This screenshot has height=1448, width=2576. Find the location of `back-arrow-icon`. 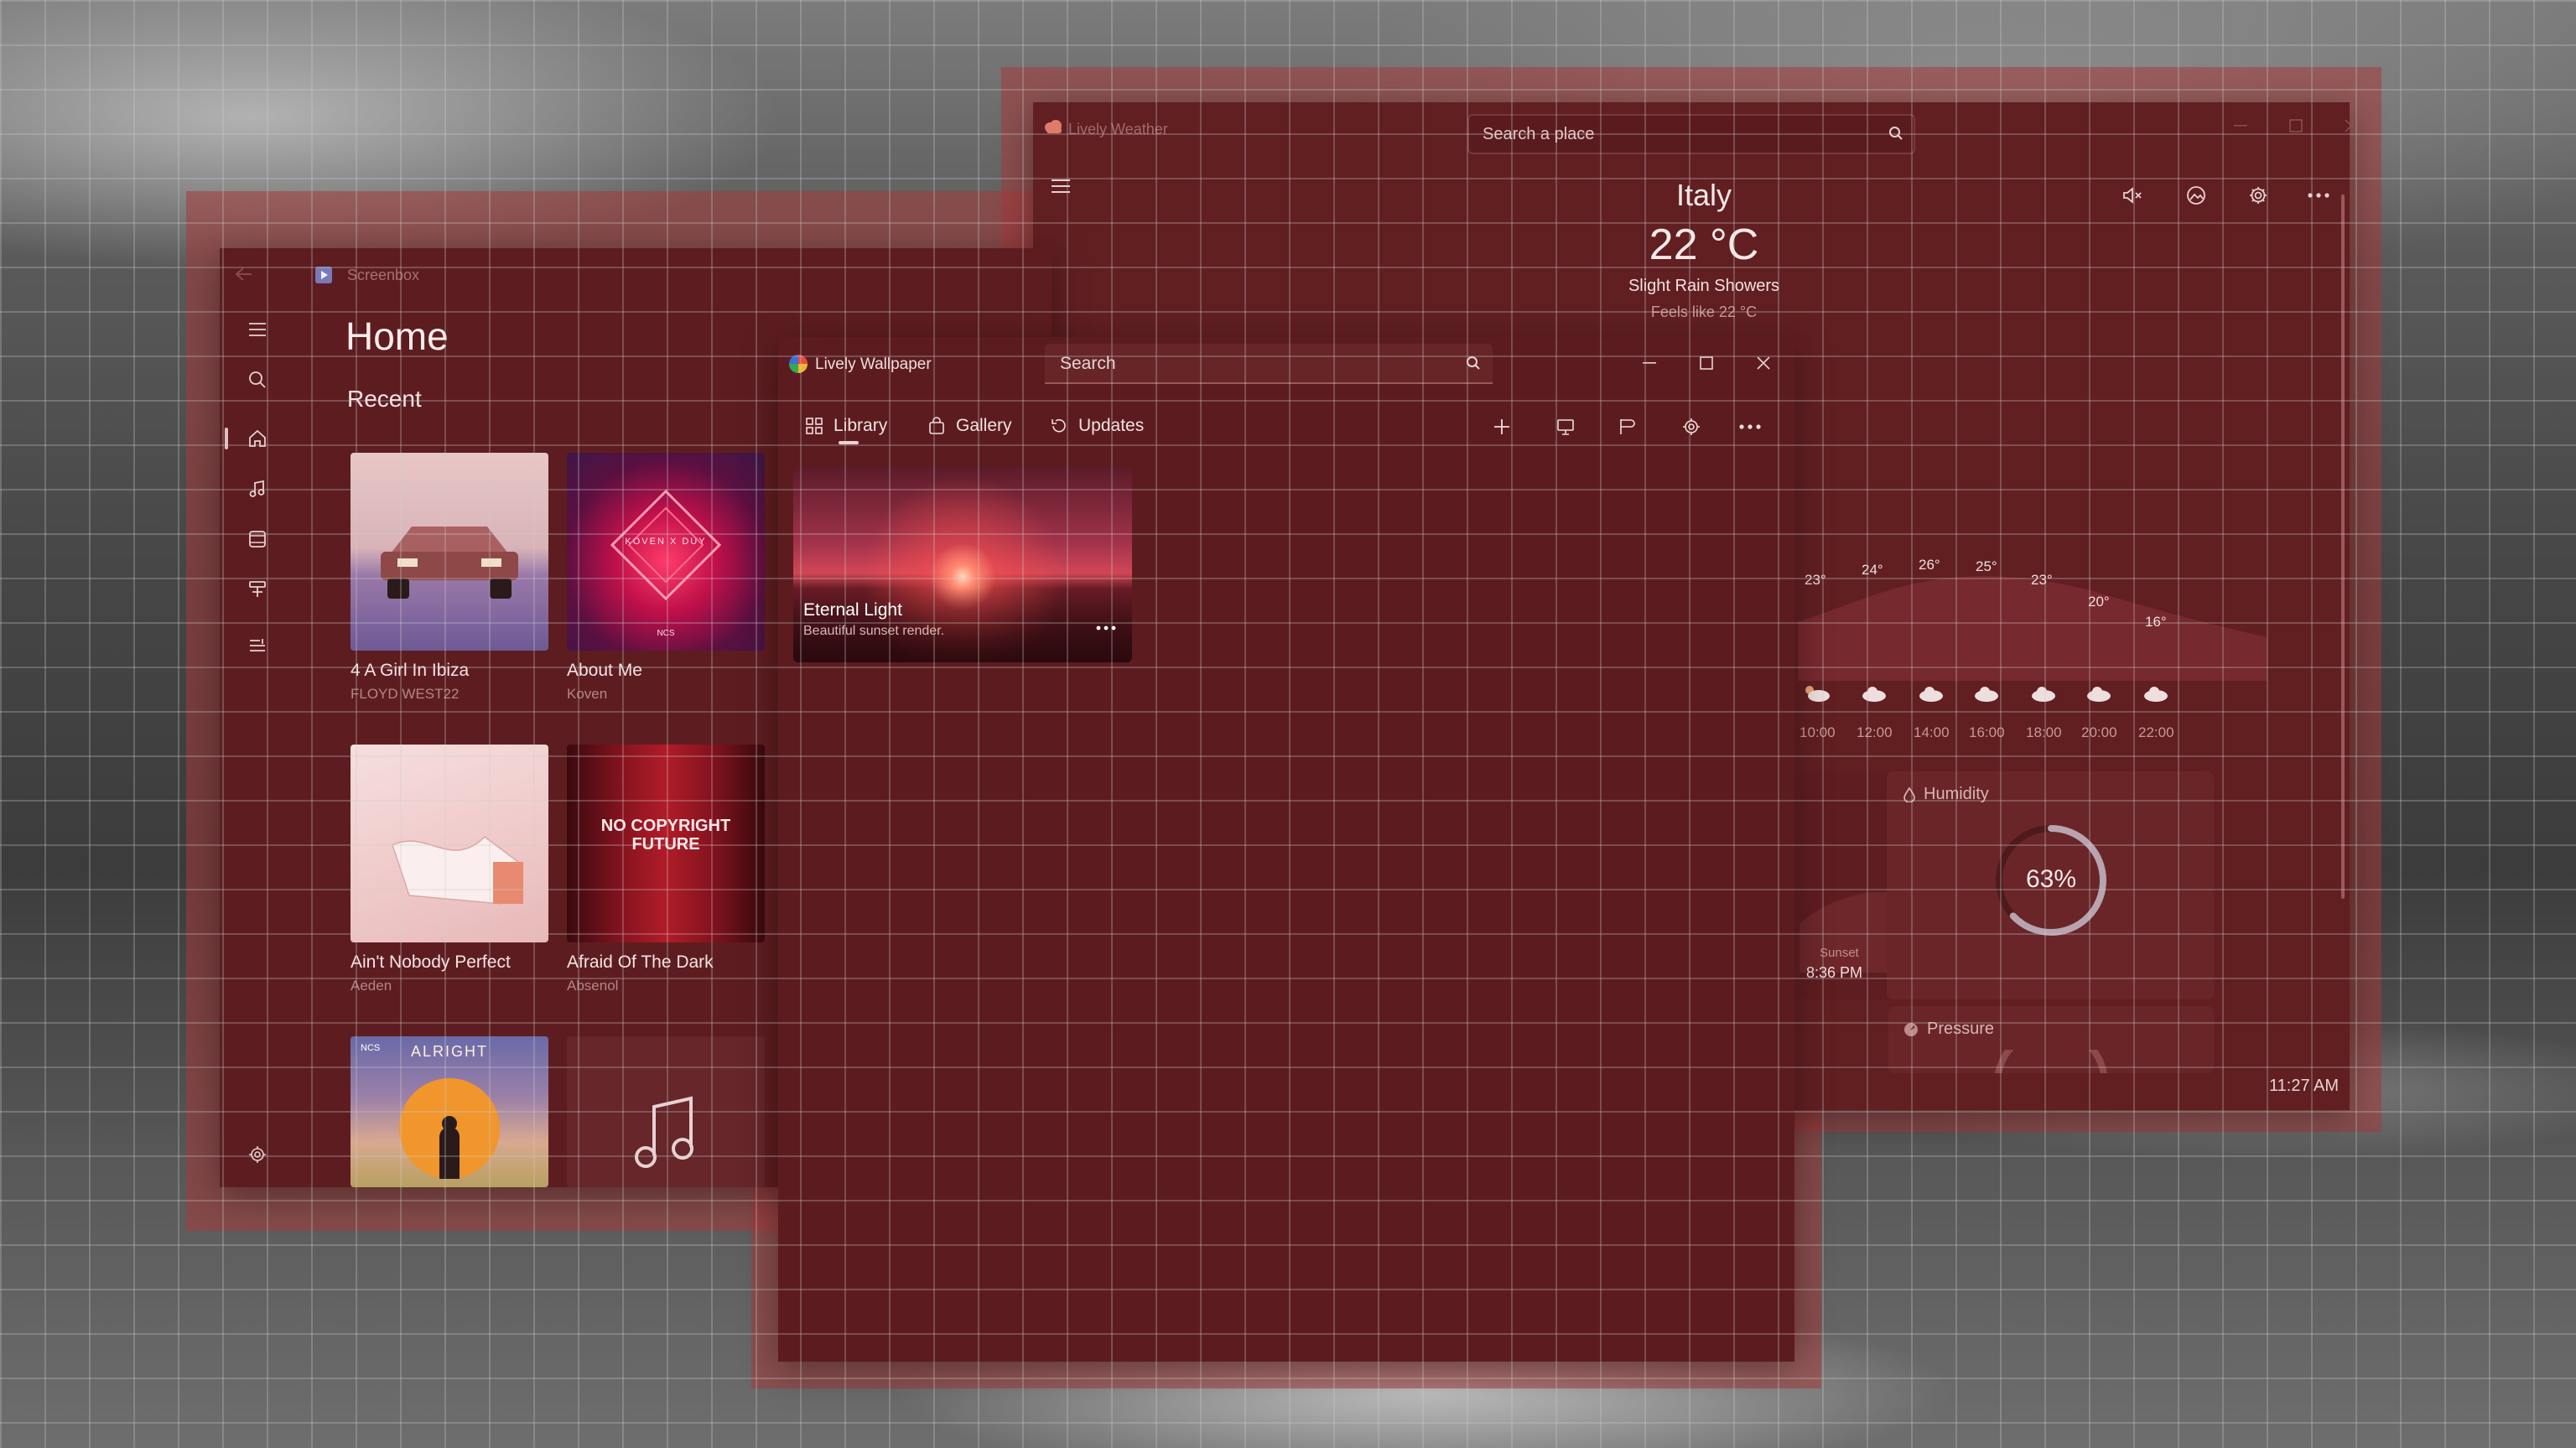

back-arrow-icon is located at coordinates (244, 274).